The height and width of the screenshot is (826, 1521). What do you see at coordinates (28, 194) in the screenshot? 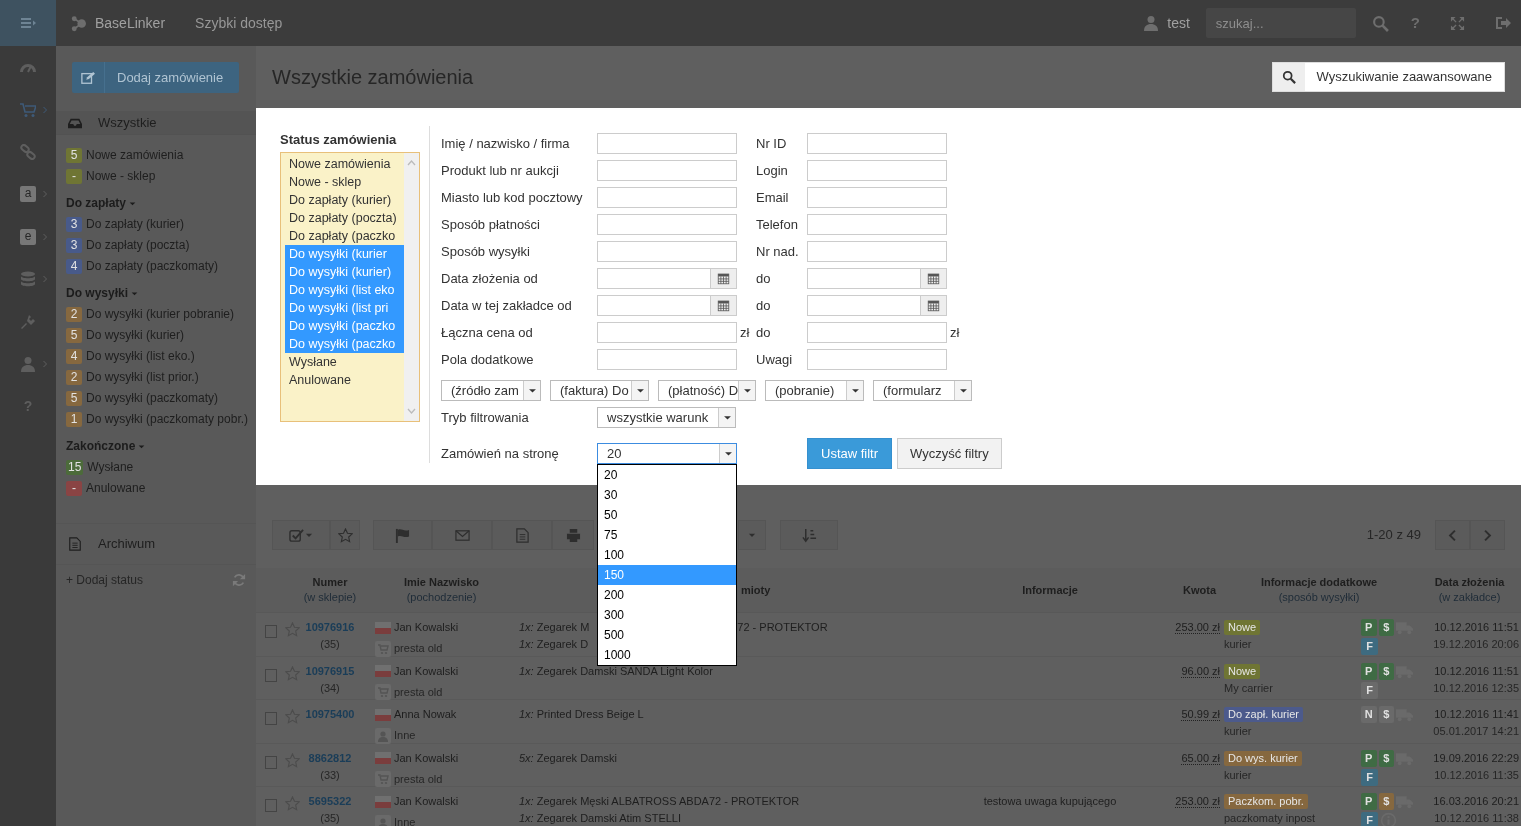
I see `rail-menu-item: a` at bounding box center [28, 194].